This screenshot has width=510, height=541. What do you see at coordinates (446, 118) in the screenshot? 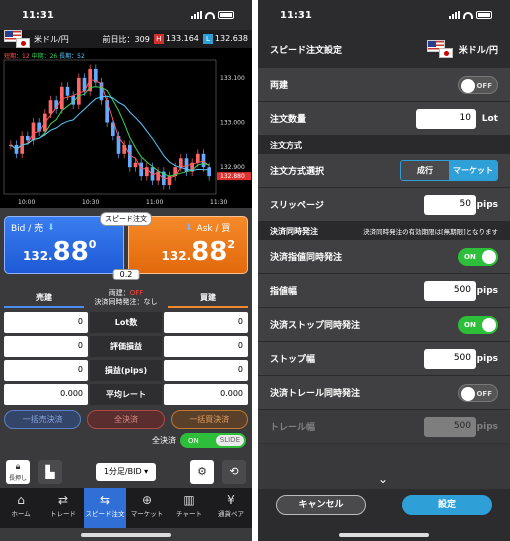
I see `order-qty-input: 10` at bounding box center [446, 118].